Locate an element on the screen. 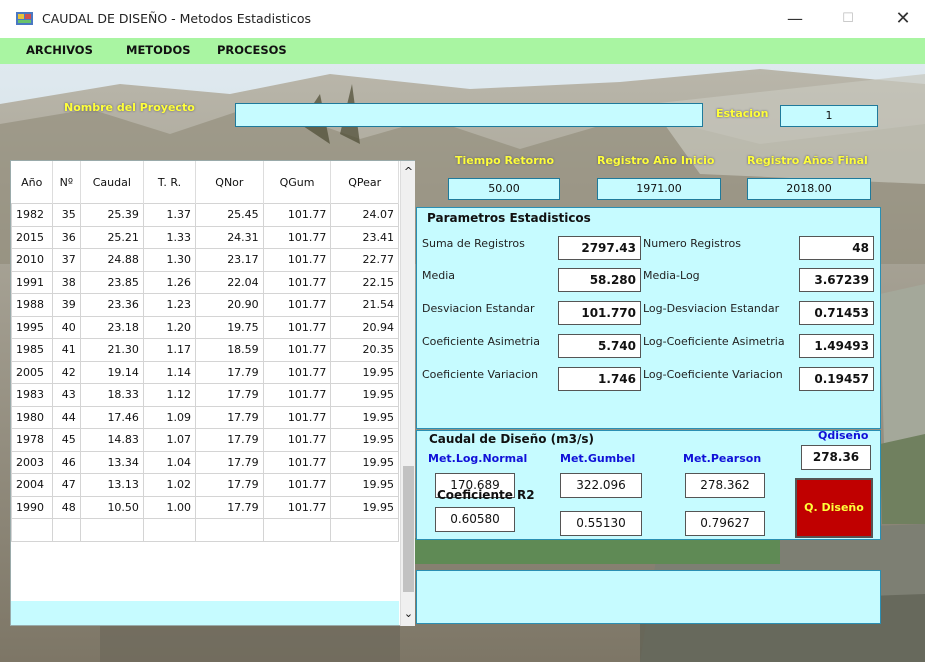  cell-number is located at coordinates (66, 530).